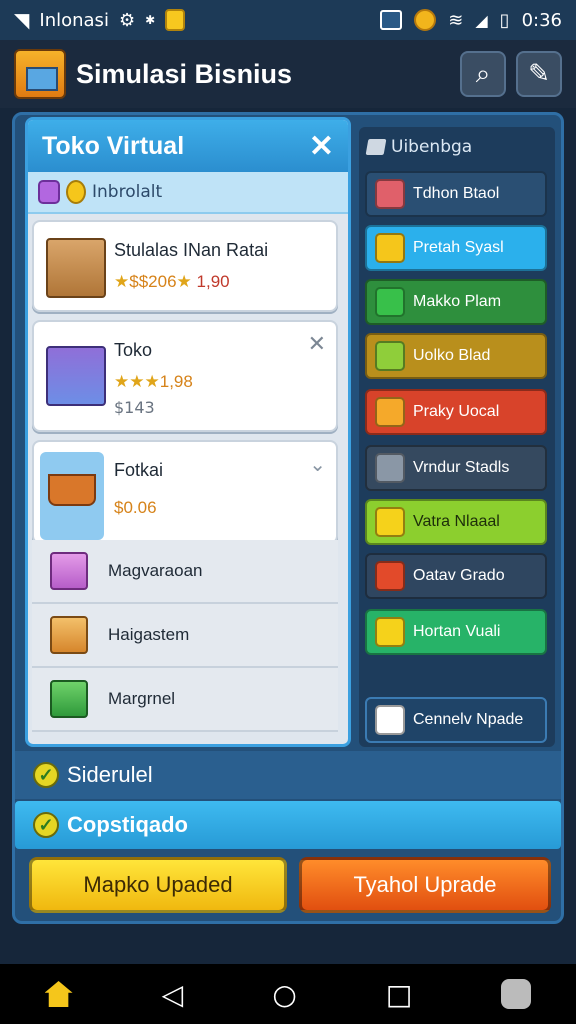  What do you see at coordinates (139, 470) in the screenshot?
I see `item-name: Fotkai` at bounding box center [139, 470].